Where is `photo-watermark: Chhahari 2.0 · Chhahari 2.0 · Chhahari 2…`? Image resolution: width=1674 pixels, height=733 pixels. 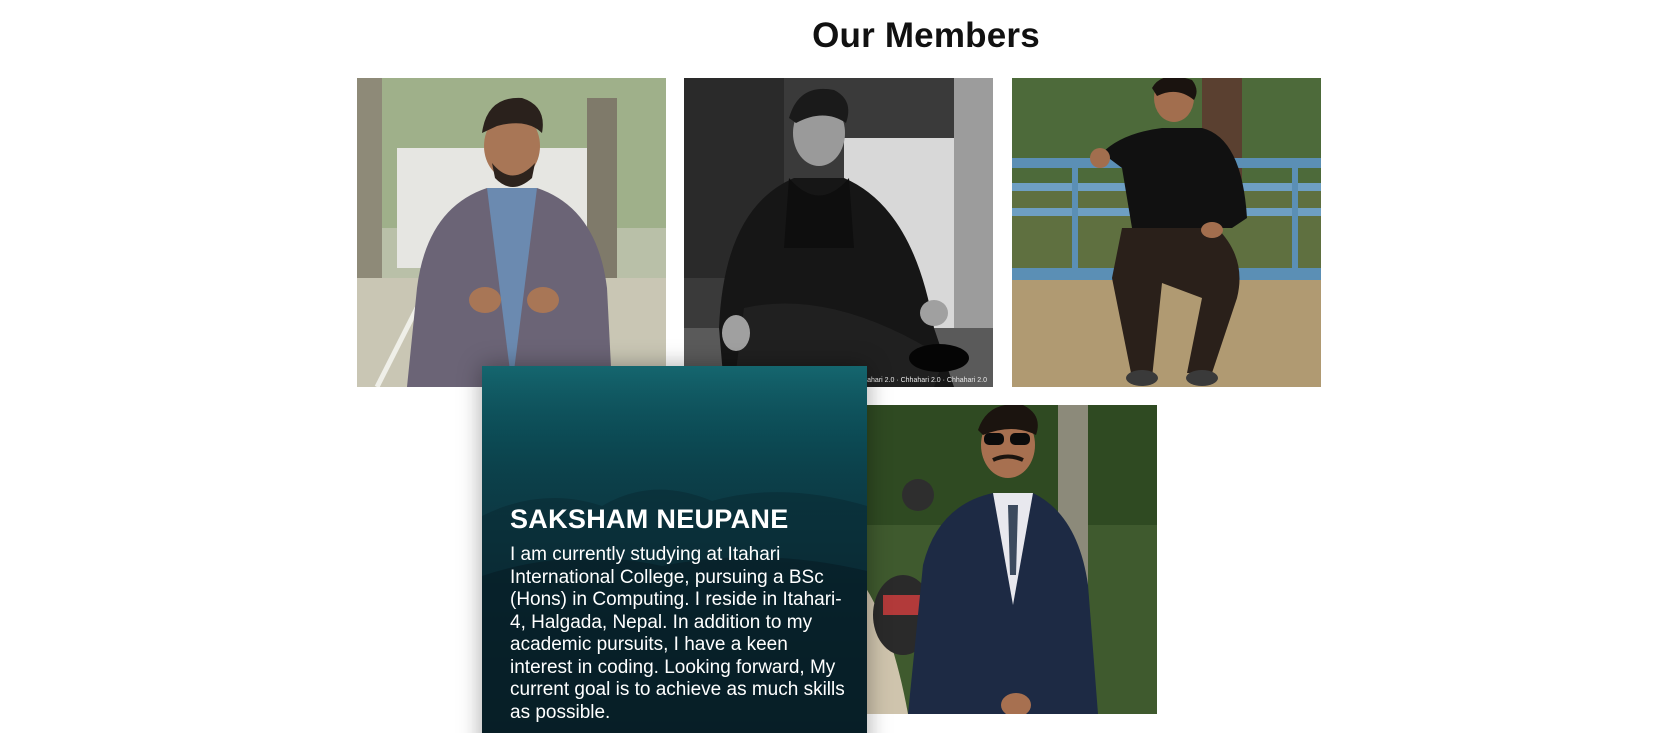 photo-watermark: Chhahari 2.0 · Chhahari 2.0 · Chhahari 2… is located at coordinates (920, 380).